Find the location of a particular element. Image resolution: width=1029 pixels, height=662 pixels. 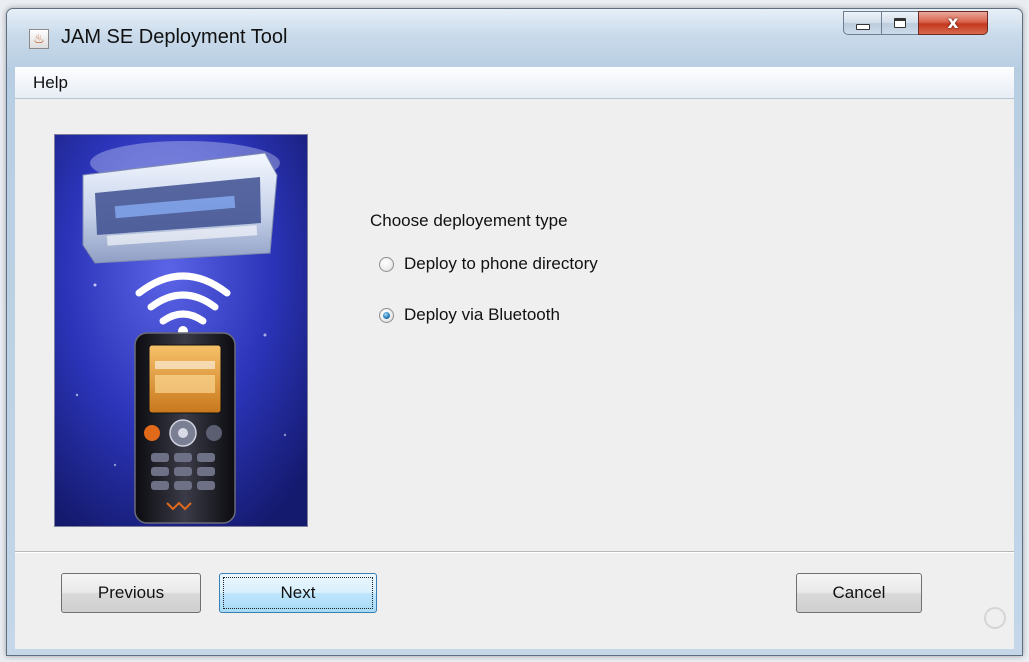

option-phone-directory-label: Deploy to phone directory is located at coordinates (501, 263).